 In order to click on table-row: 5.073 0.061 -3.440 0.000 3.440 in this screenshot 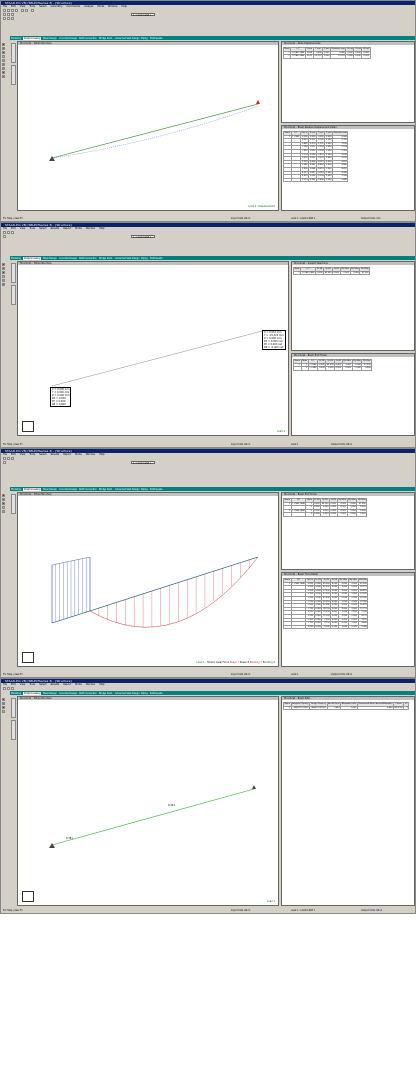, I will do `click(316, 180)`.